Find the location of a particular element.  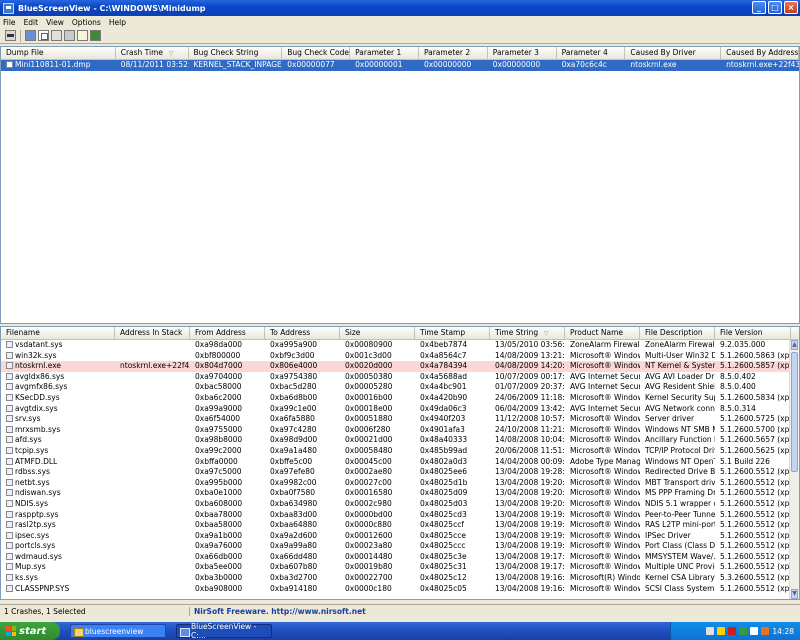

menu-view: View is located at coordinates (55, 22).